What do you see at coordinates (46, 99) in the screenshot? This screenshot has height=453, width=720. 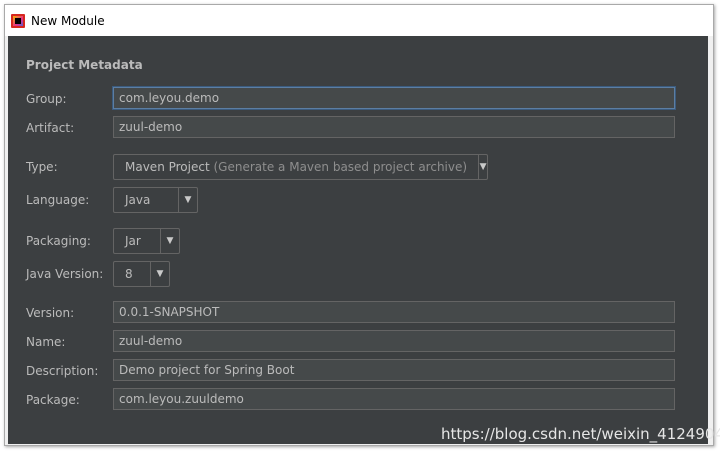 I see `group-label: Group:` at bounding box center [46, 99].